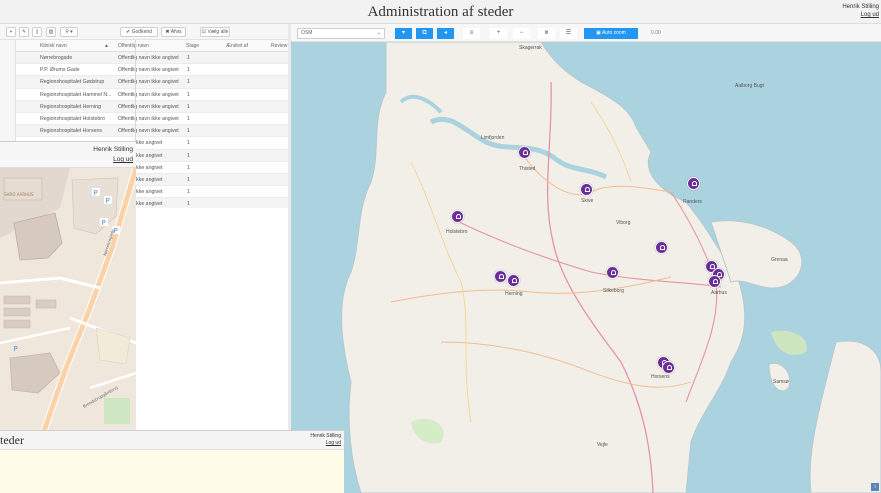 The image size is (881, 493). Describe the element at coordinates (172, 461) in the screenshot. I see `overlay-window-bottom: teder Henrik Stilling Log ud` at that location.